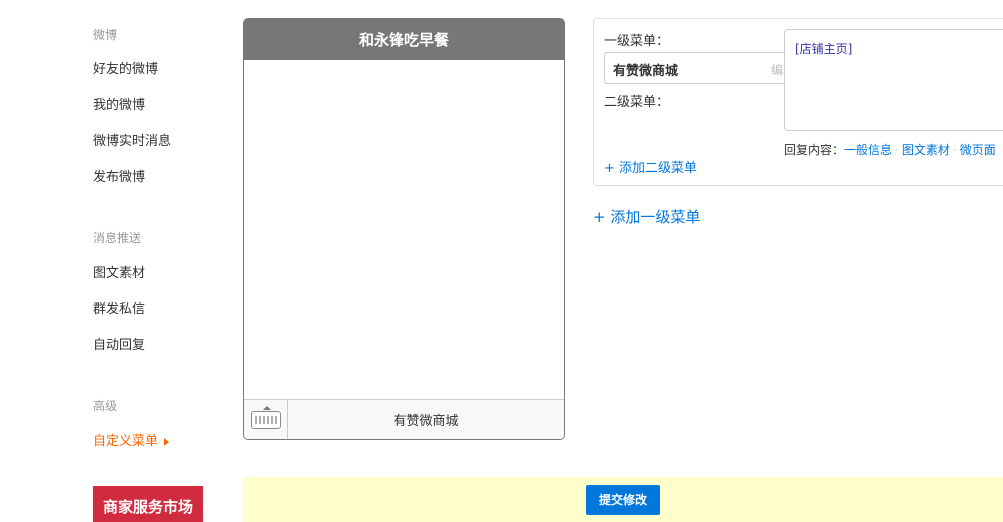  I want to click on submit-bar: 提交修改, so click(623, 499).